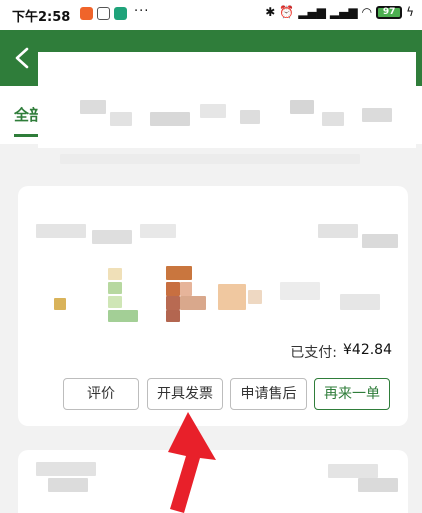 This screenshot has height=513, width=422. Describe the element at coordinates (270, 12) in the screenshot. I see `bluetooth-icon: ✱` at that location.